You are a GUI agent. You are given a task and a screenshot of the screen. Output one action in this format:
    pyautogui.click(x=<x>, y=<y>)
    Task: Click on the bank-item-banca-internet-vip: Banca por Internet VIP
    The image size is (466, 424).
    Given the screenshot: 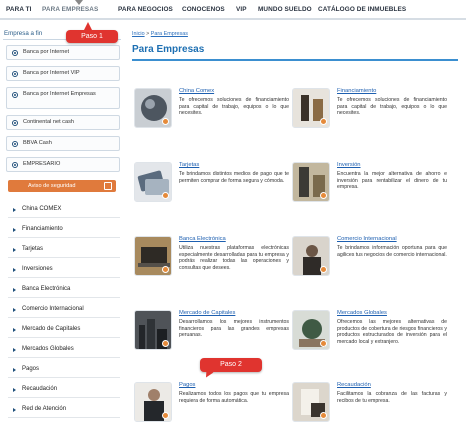 What is the action you would take?
    pyautogui.click(x=63, y=73)
    